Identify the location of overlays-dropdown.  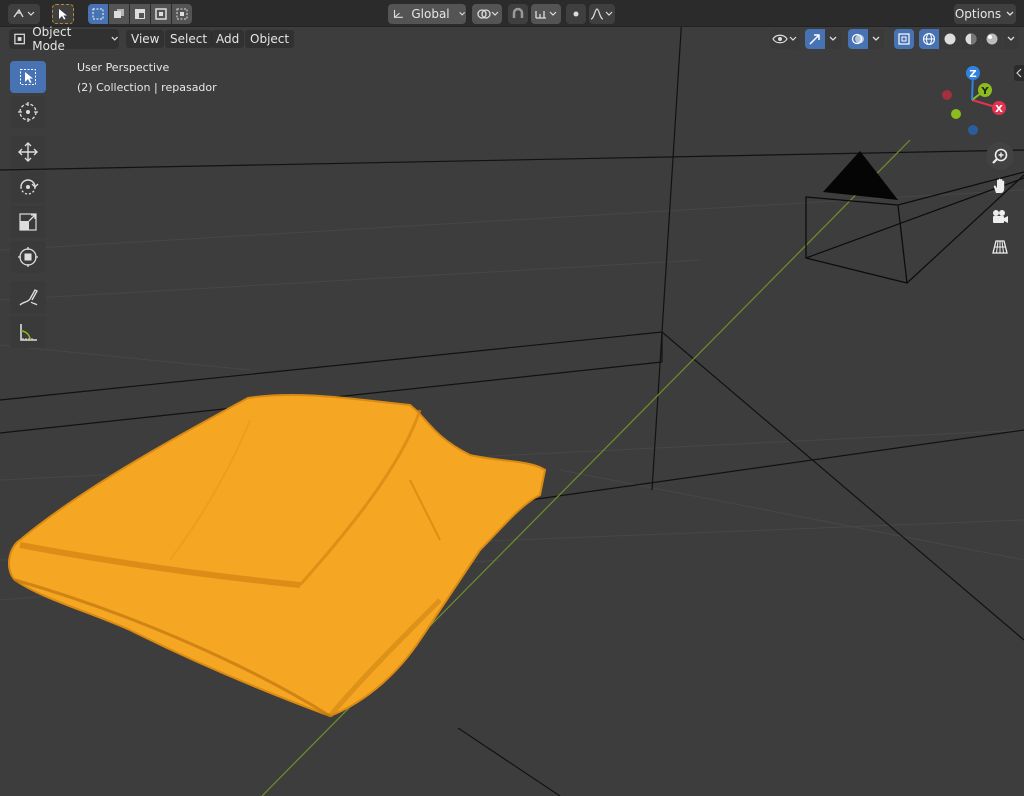
(876, 39).